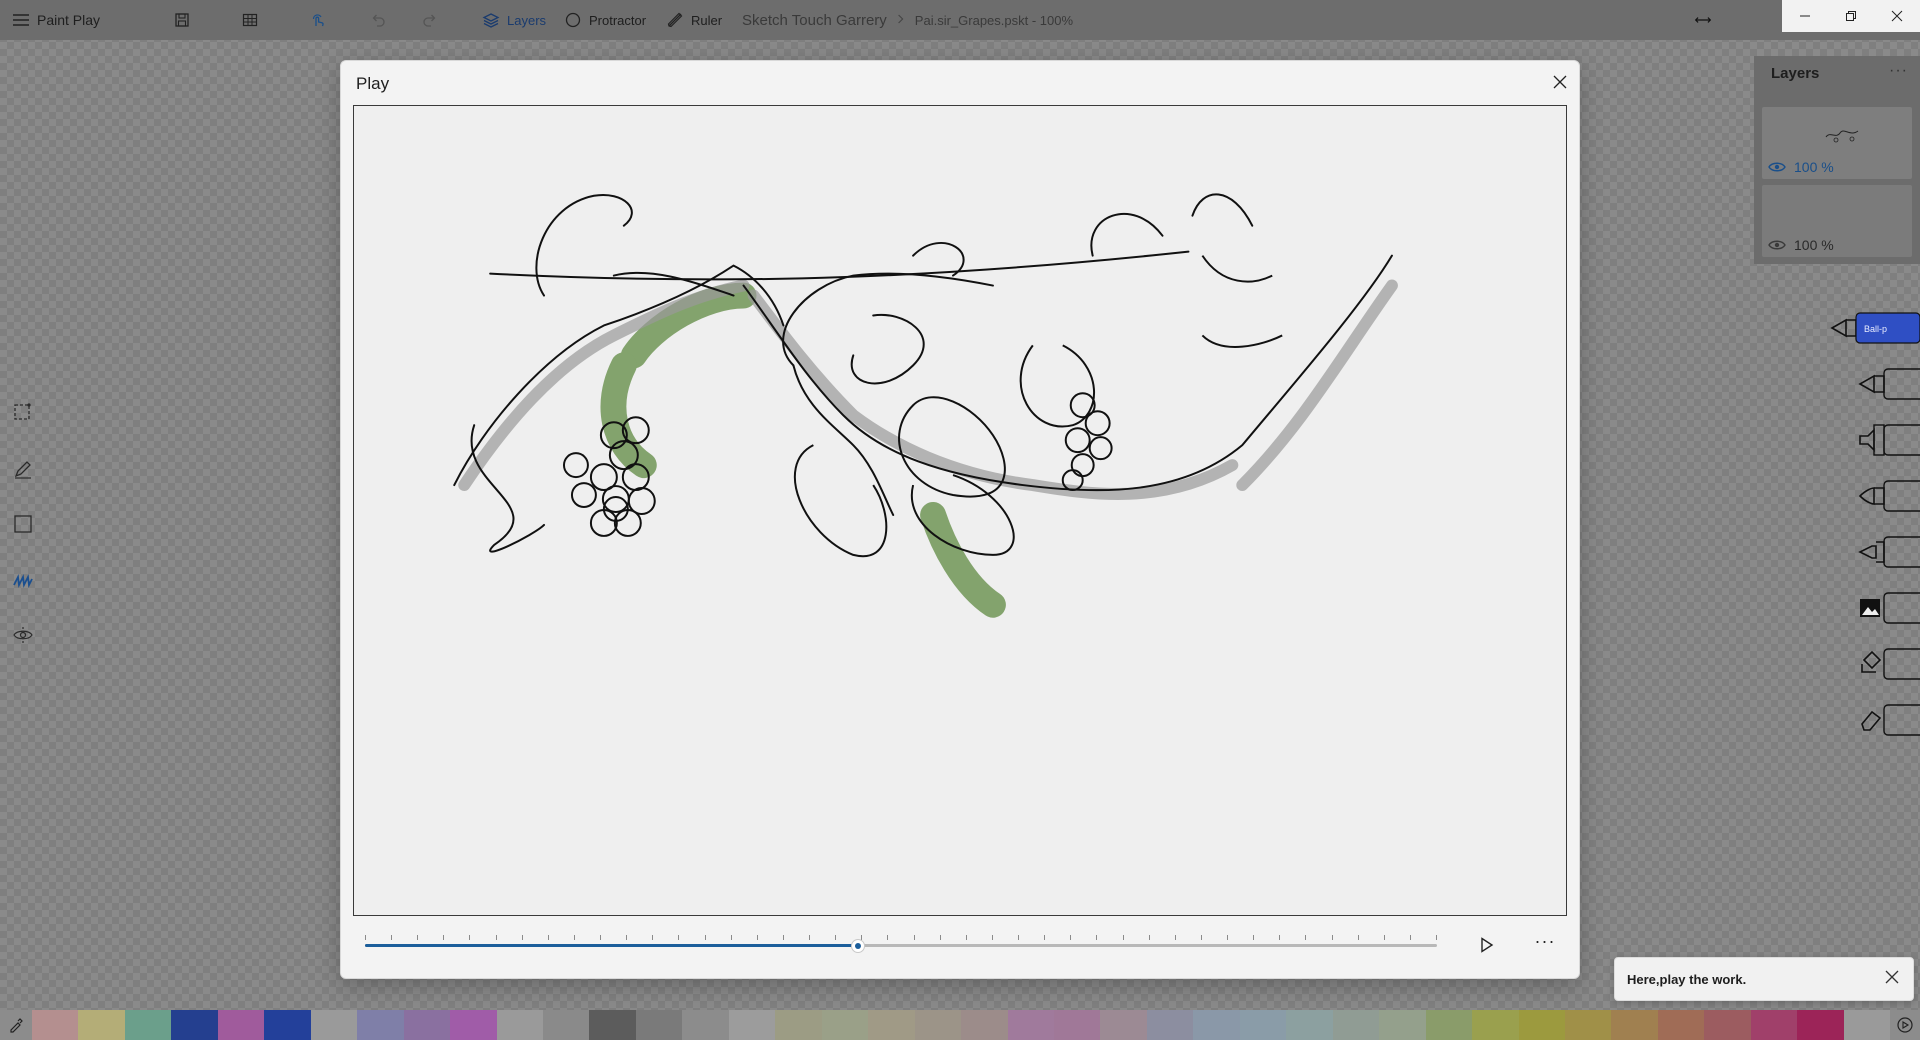 The height and width of the screenshot is (1040, 1920). Describe the element at coordinates (1875, 496) in the screenshot. I see `tool-fountain-pen` at that location.